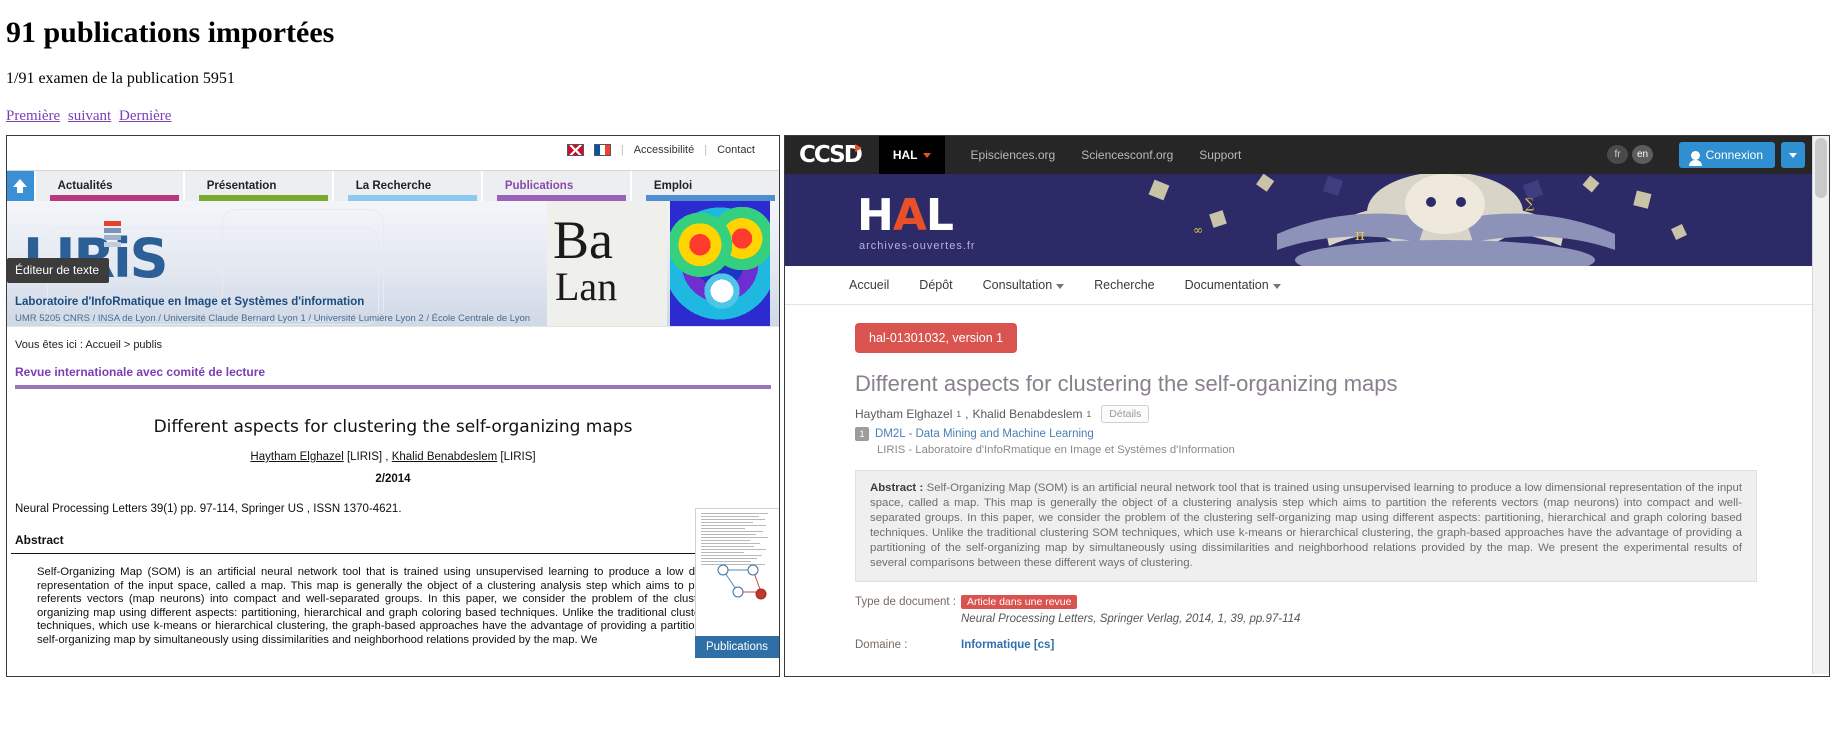 The width and height of the screenshot is (1834, 756). I want to click on hal-nav-consultation: Consultation, so click(1024, 285).